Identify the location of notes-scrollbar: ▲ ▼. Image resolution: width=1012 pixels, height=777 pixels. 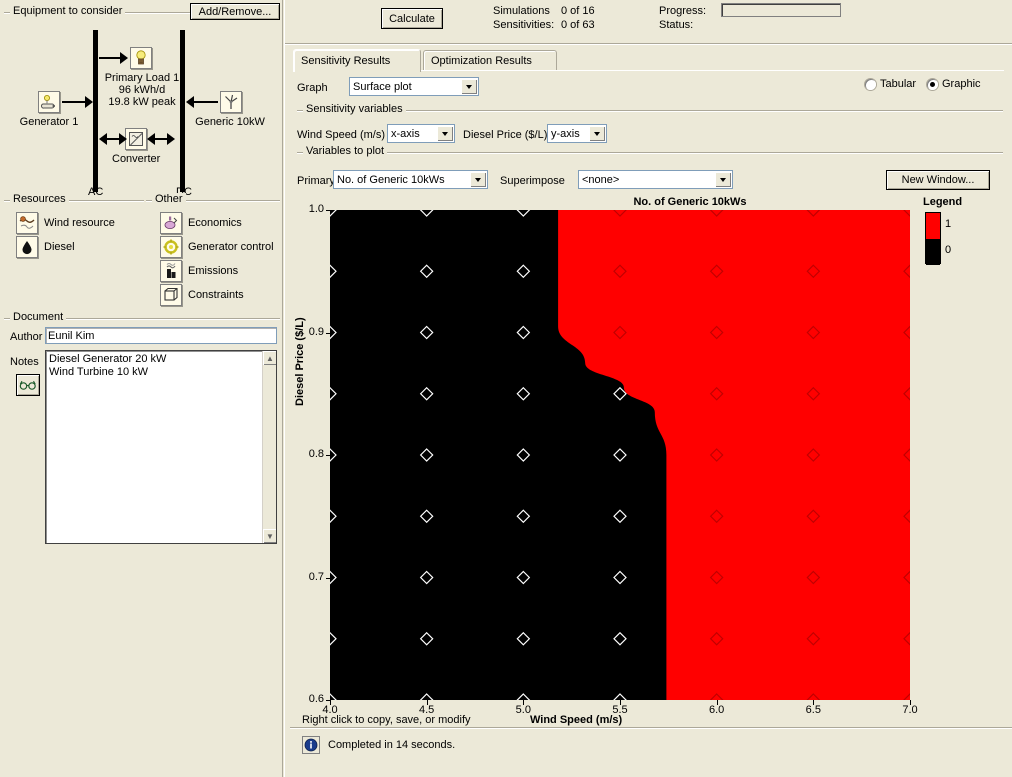
(269, 447).